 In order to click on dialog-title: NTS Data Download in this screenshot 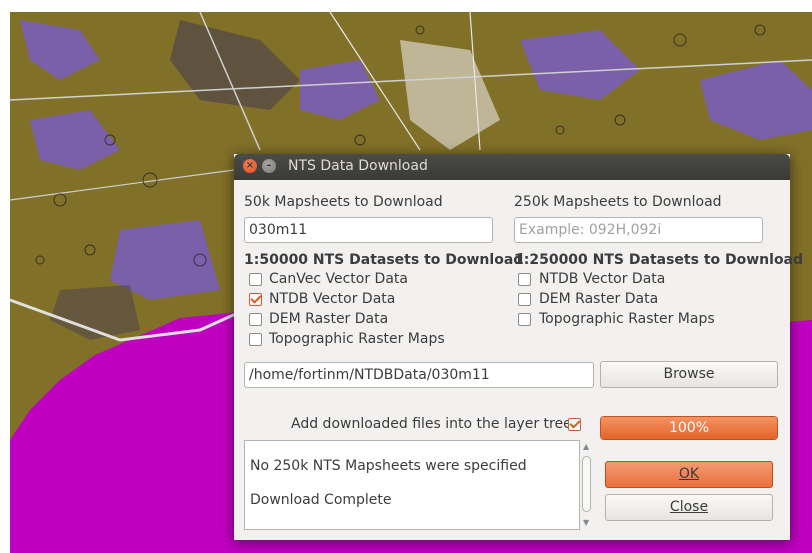, I will do `click(358, 166)`.